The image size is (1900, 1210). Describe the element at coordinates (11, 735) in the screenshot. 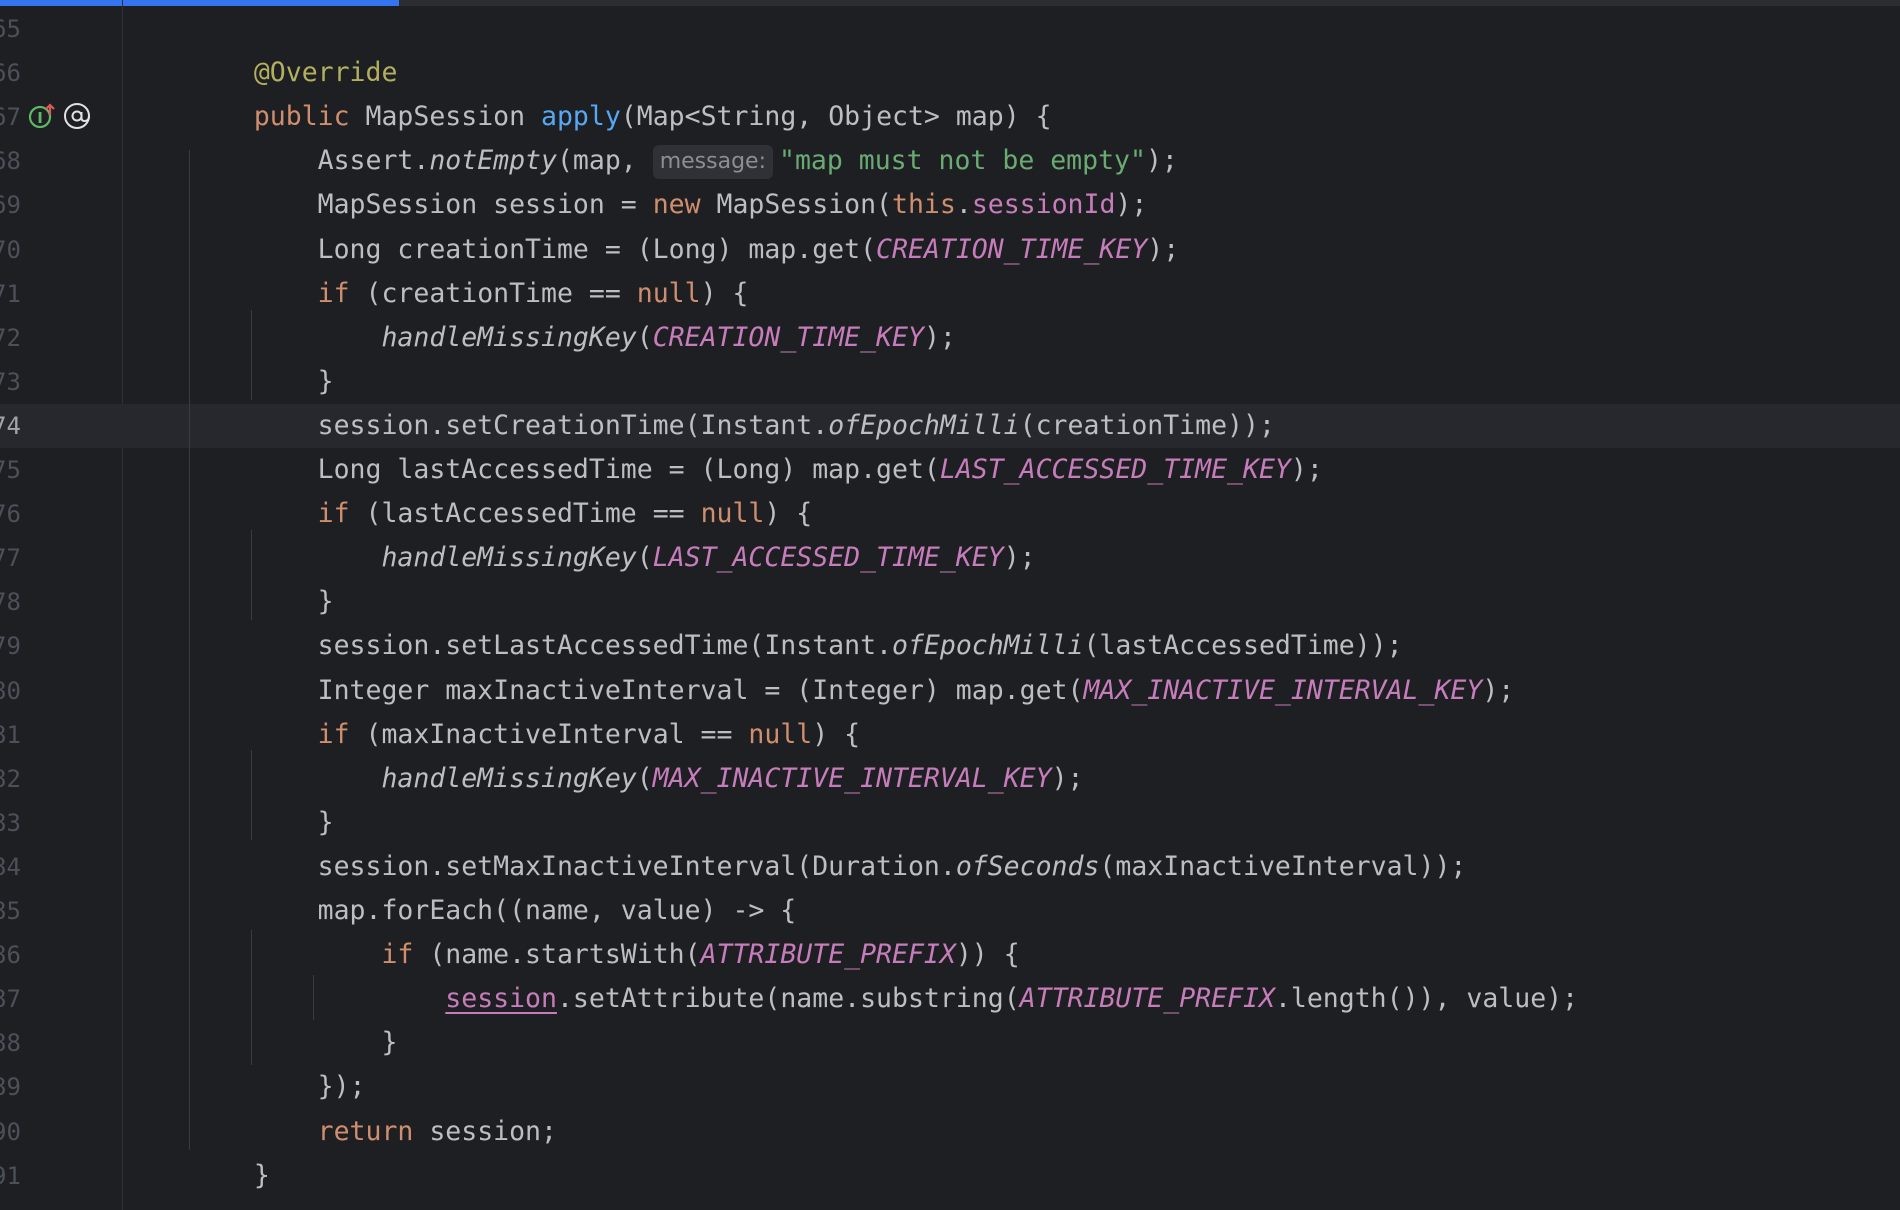

I see `line-number: 81` at that location.